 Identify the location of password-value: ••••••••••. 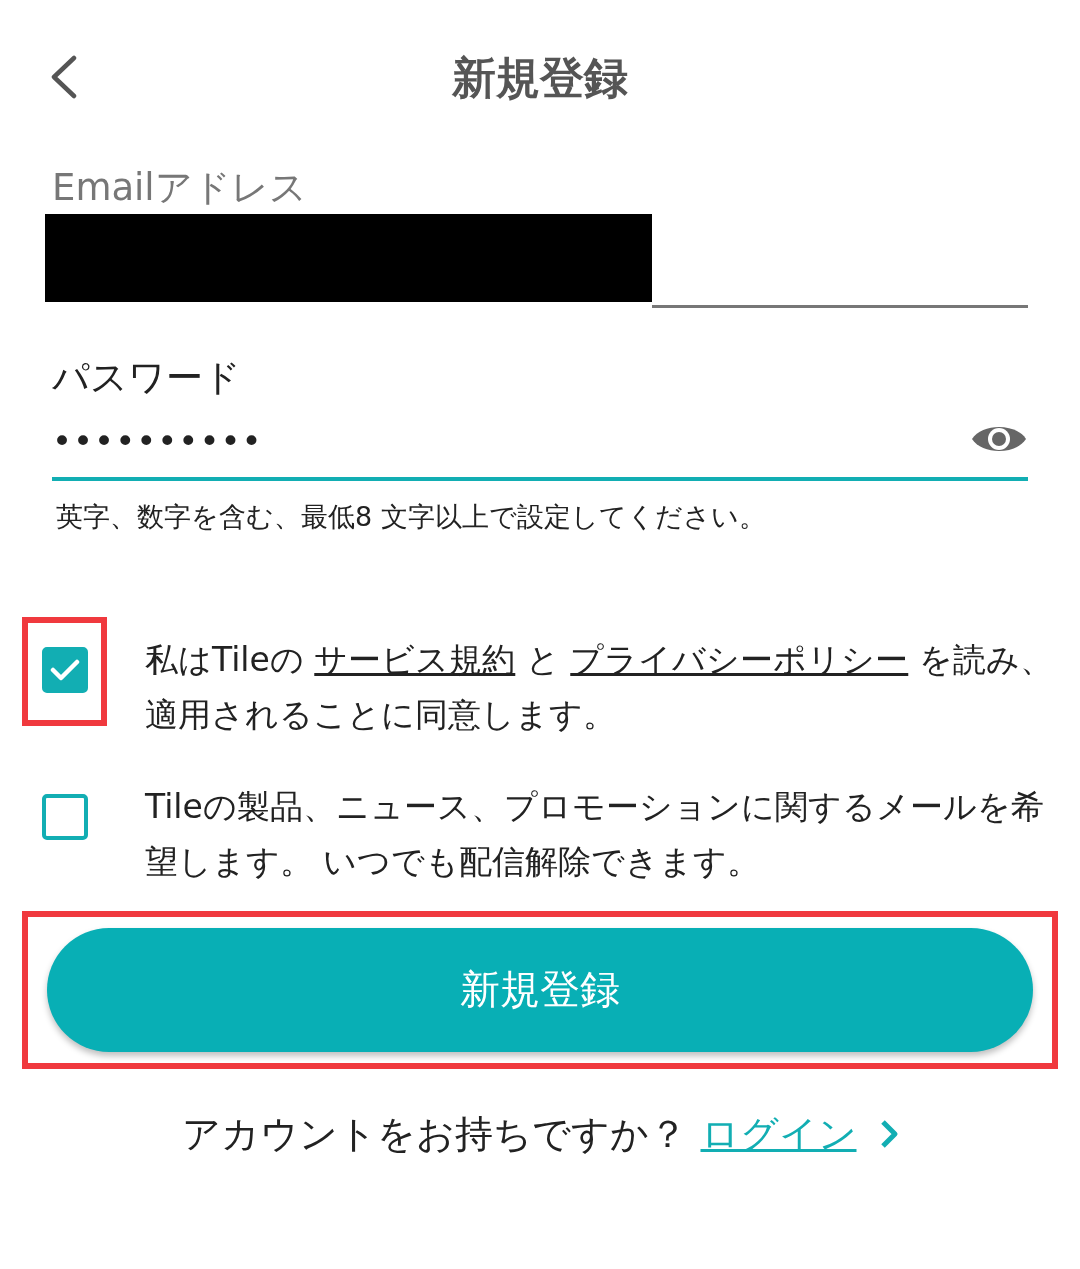
(158, 440).